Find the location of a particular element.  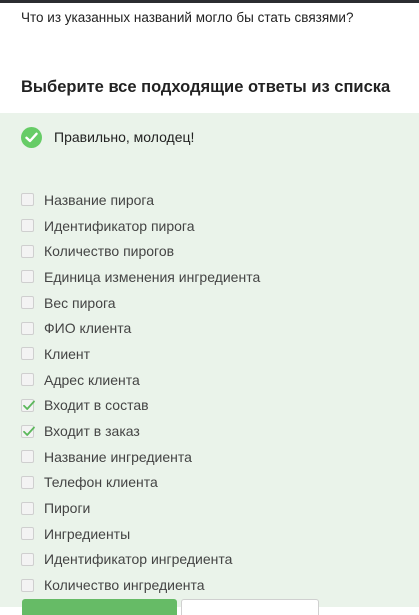

option-item: Идентификатор ингредиента is located at coordinates (211, 560).